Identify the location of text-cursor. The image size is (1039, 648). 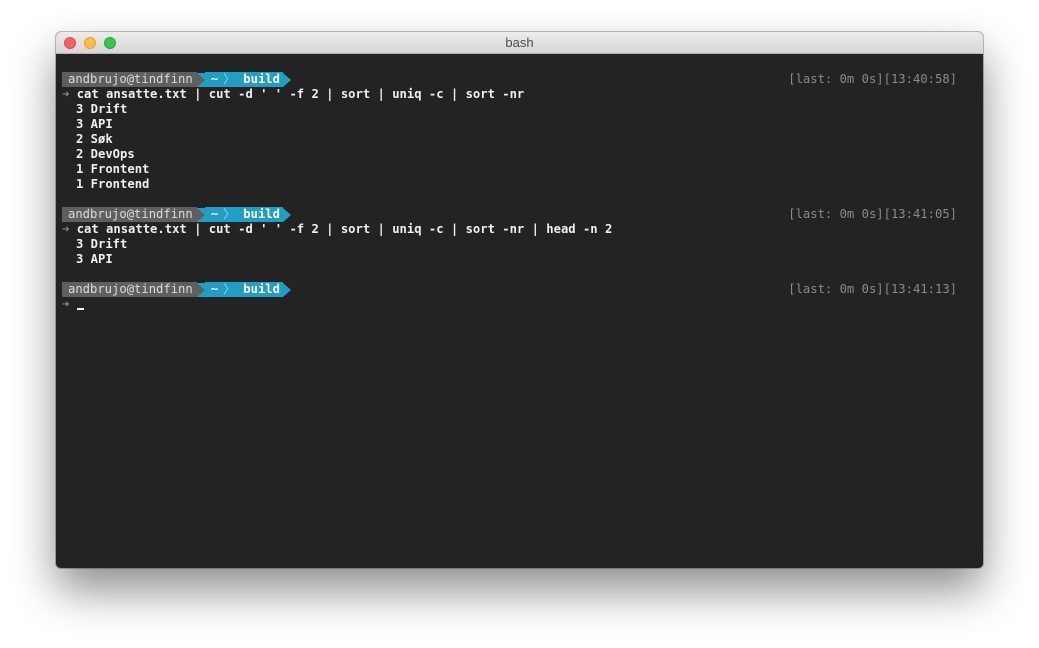
(80, 309).